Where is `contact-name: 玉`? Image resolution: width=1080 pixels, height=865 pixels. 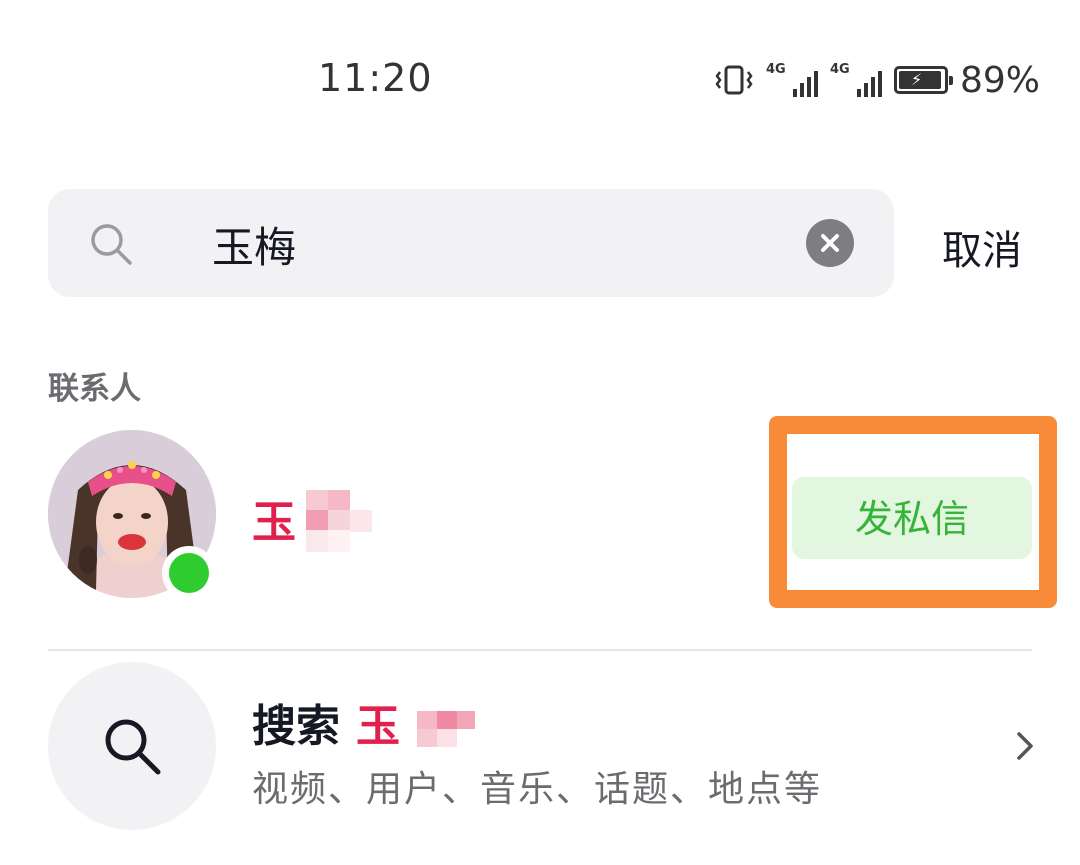
contact-name: 玉 is located at coordinates (312, 519).